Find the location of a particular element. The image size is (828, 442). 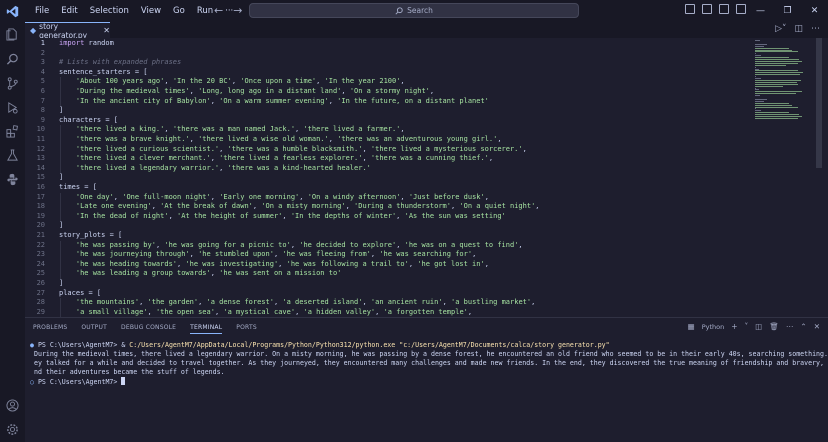

code-line: 2 is located at coordinates (385, 54).